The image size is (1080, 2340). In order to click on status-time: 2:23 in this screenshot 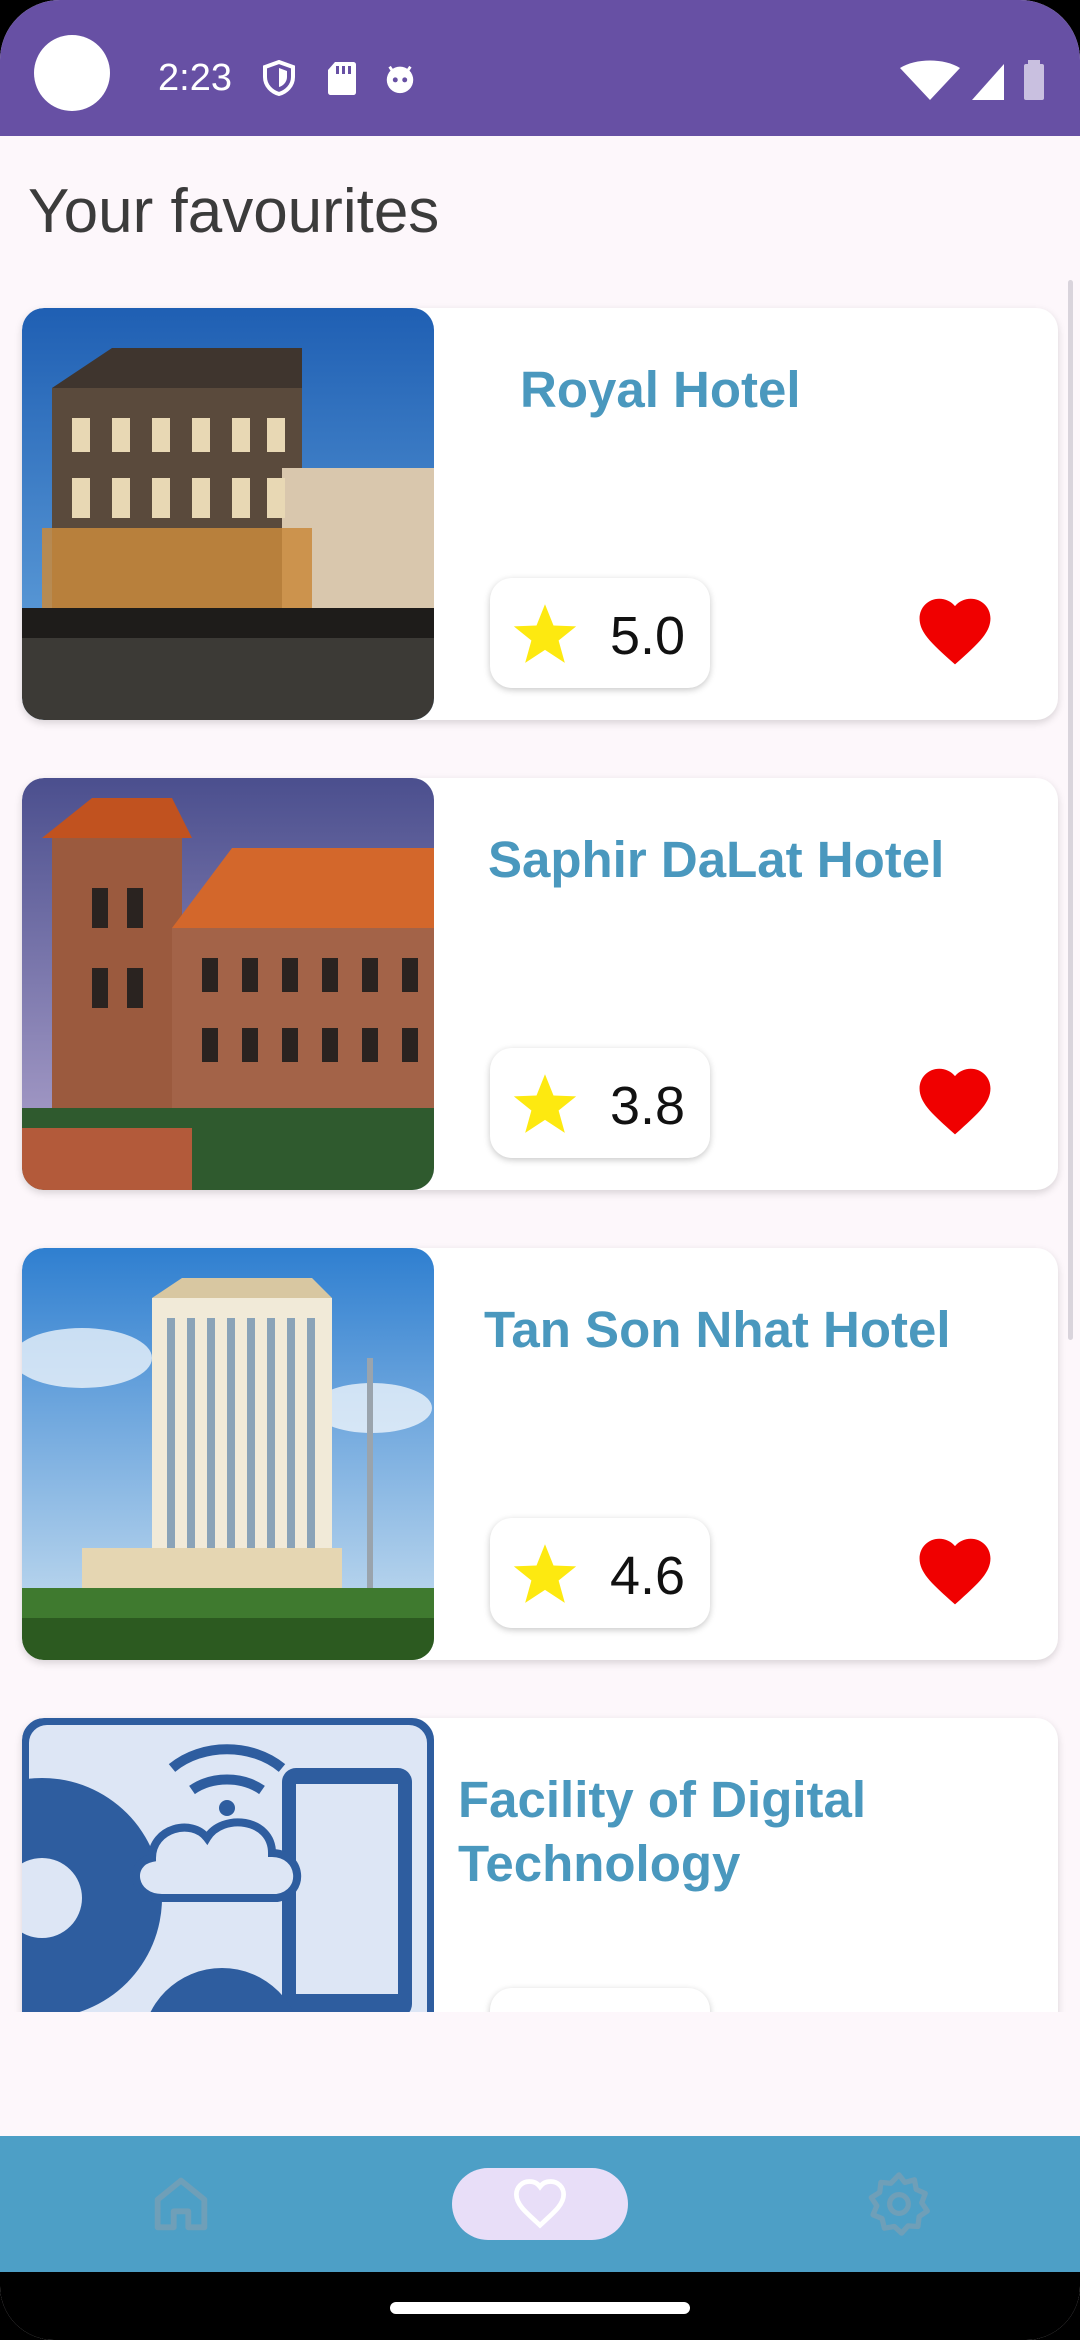, I will do `click(195, 78)`.